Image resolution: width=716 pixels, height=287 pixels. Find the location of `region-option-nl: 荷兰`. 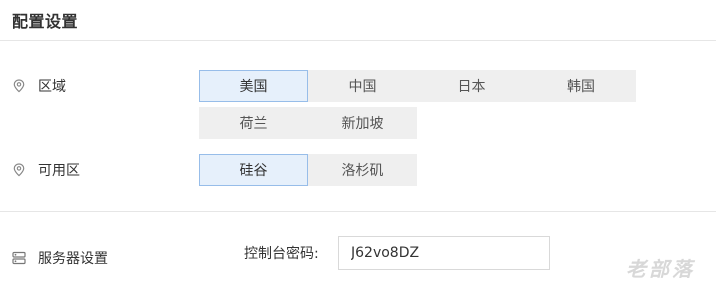

region-option-nl: 荷兰 is located at coordinates (253, 123).